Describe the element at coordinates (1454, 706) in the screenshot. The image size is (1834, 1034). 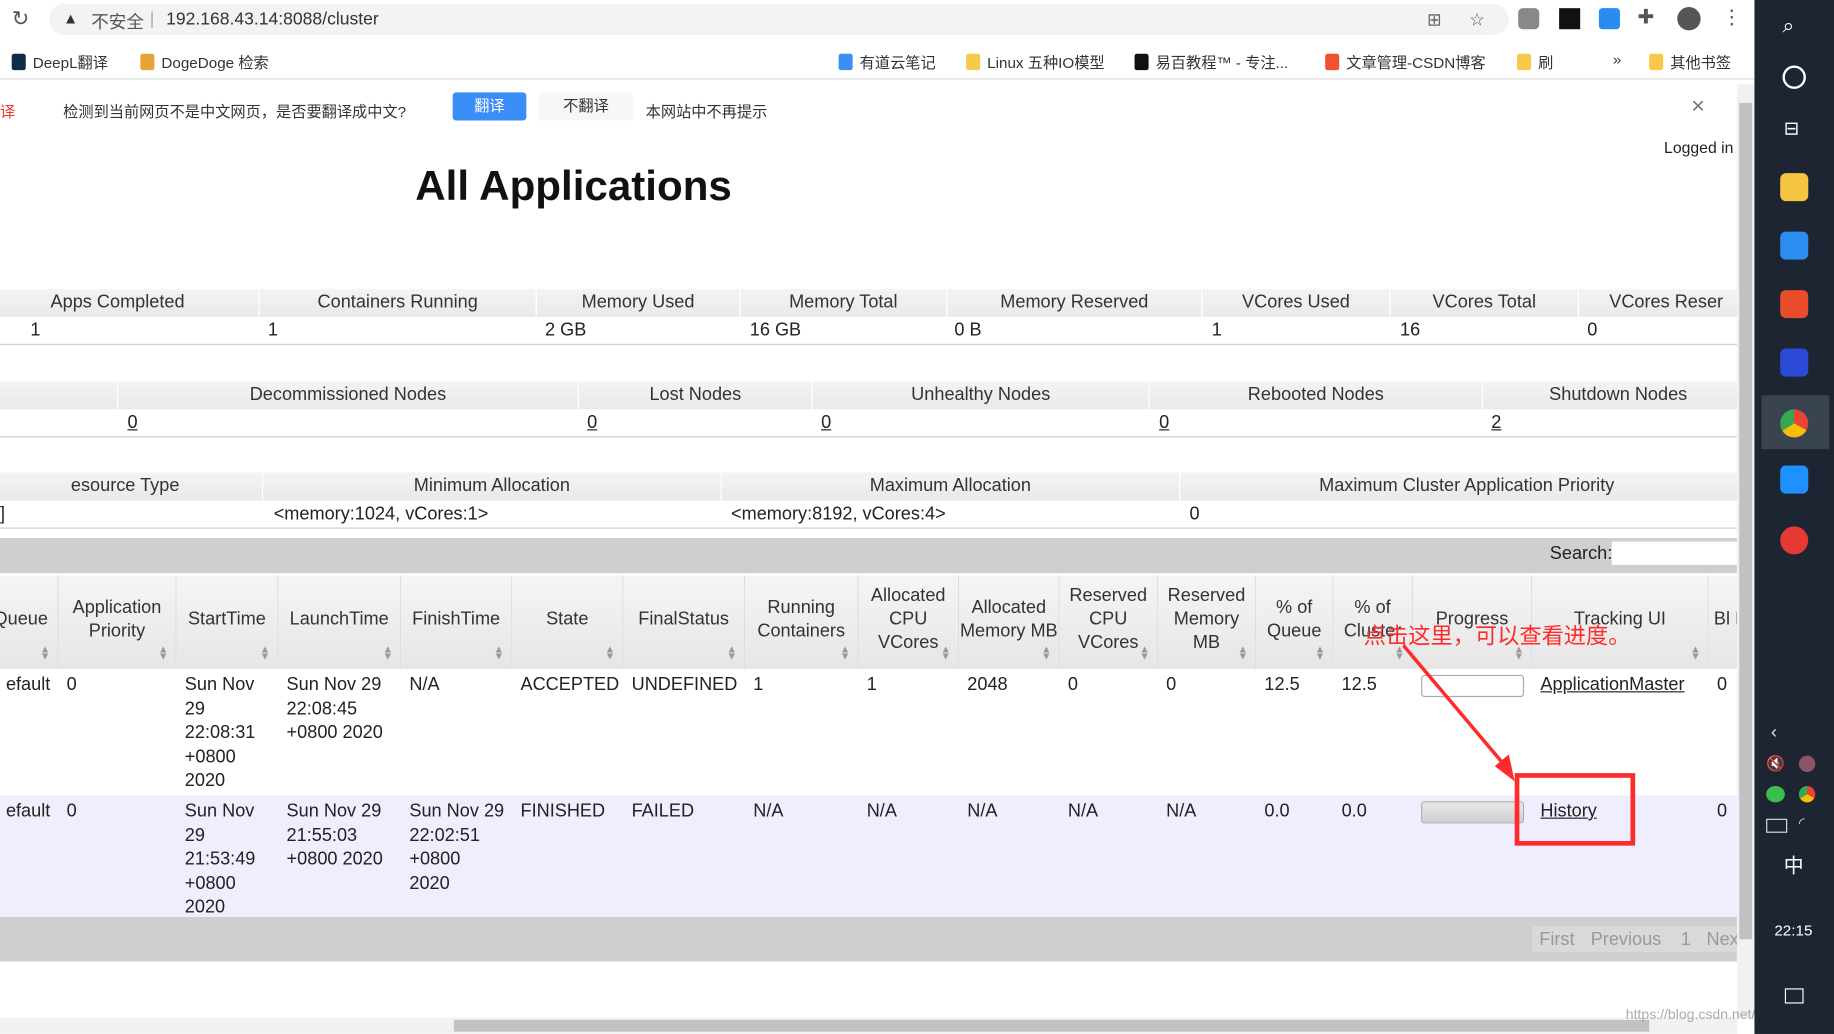
I see `annotation-arrow` at that location.